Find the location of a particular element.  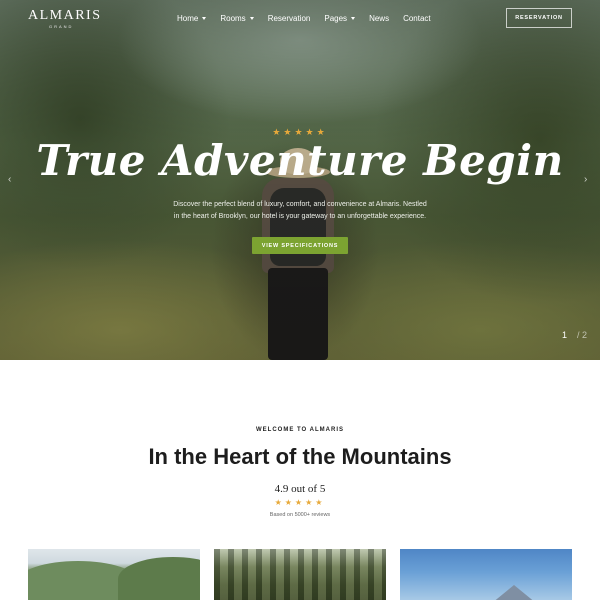

menu-item-label: Rooms is located at coordinates (233, 18).